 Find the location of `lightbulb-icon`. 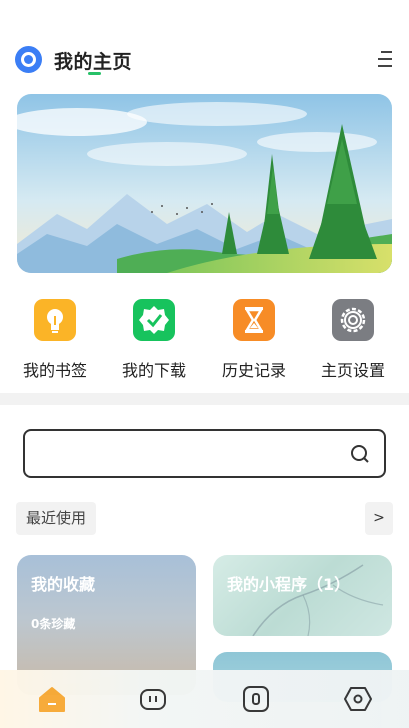

lightbulb-icon is located at coordinates (55, 320).